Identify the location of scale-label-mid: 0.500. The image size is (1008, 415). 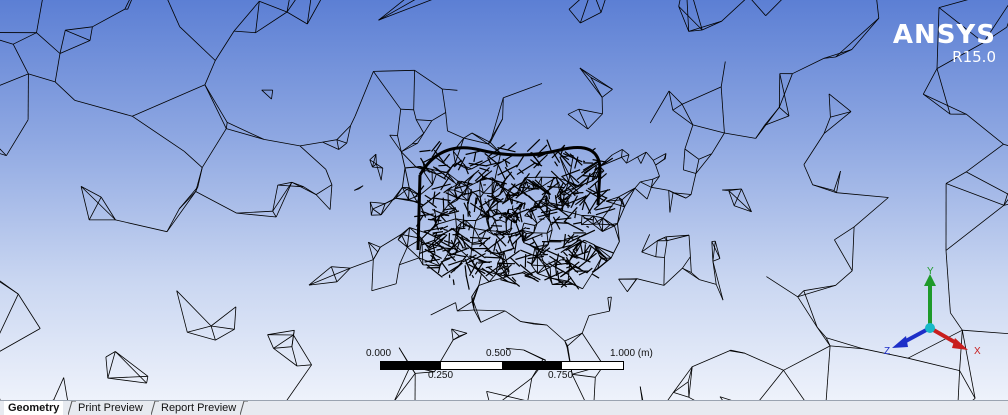
(499, 353).